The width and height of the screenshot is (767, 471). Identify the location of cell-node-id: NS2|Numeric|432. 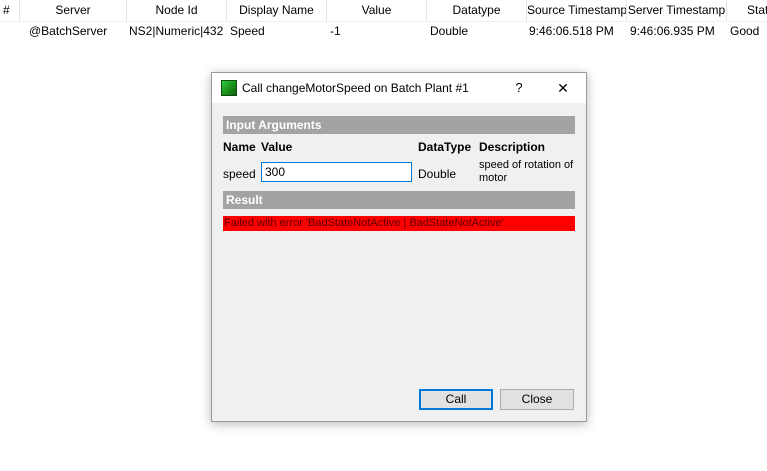
(176, 31).